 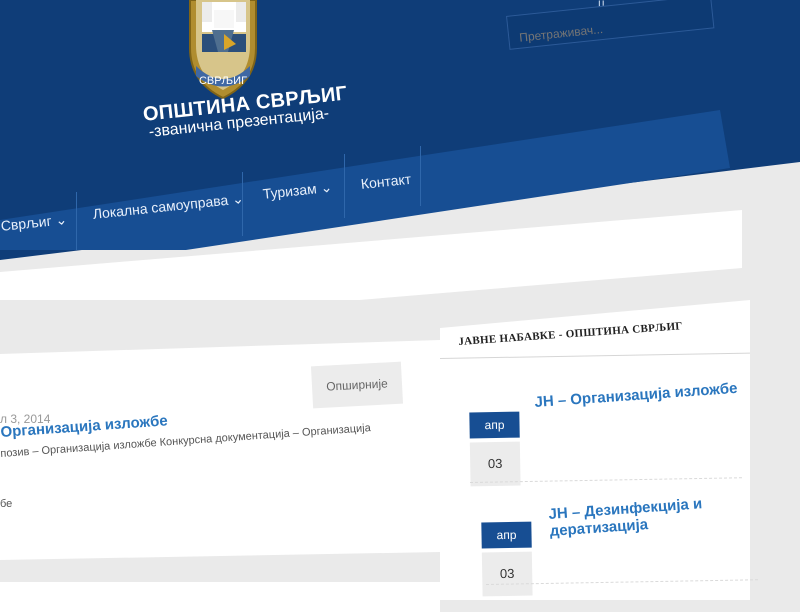 What do you see at coordinates (223, 50) in the screenshot?
I see `municipality-crest-logo: СВРЉИГ` at bounding box center [223, 50].